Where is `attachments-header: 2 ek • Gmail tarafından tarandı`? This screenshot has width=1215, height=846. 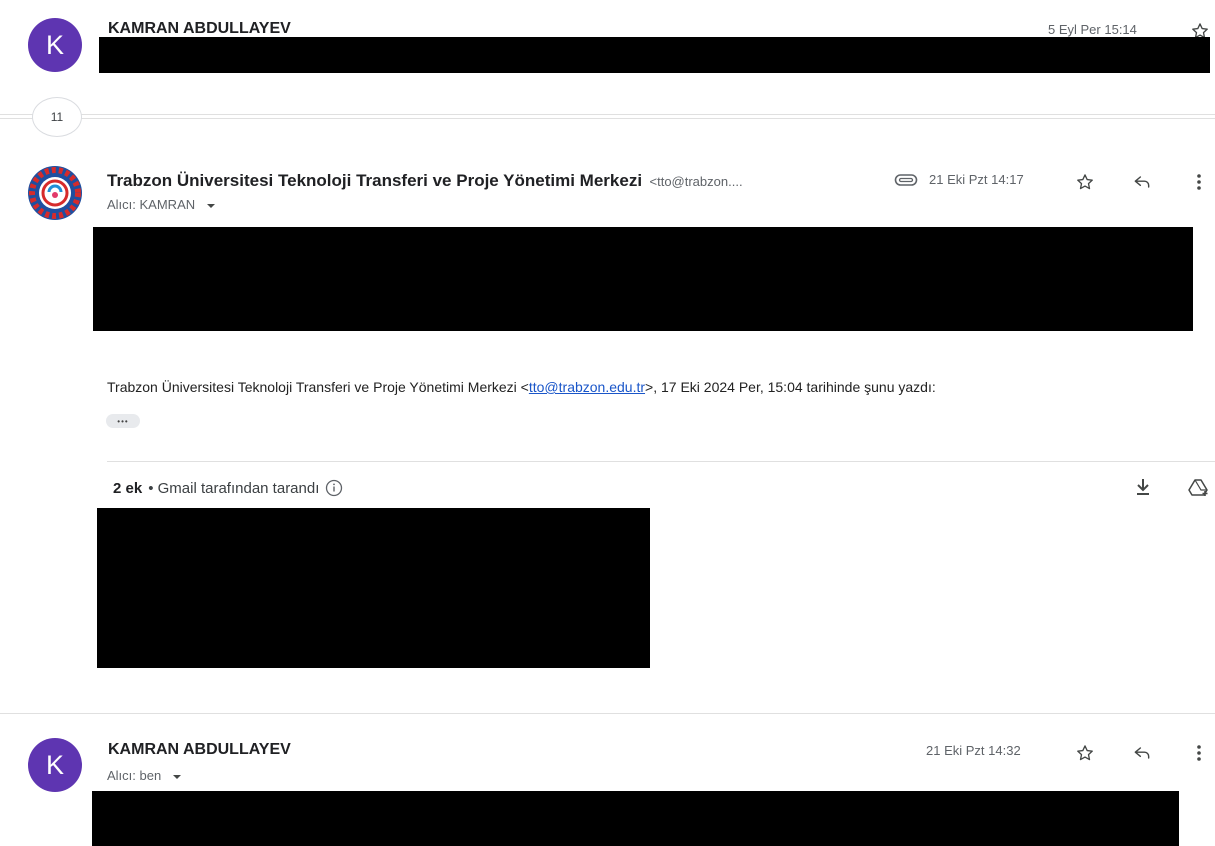 attachments-header: 2 ek • Gmail tarafından tarandı is located at coordinates (228, 488).